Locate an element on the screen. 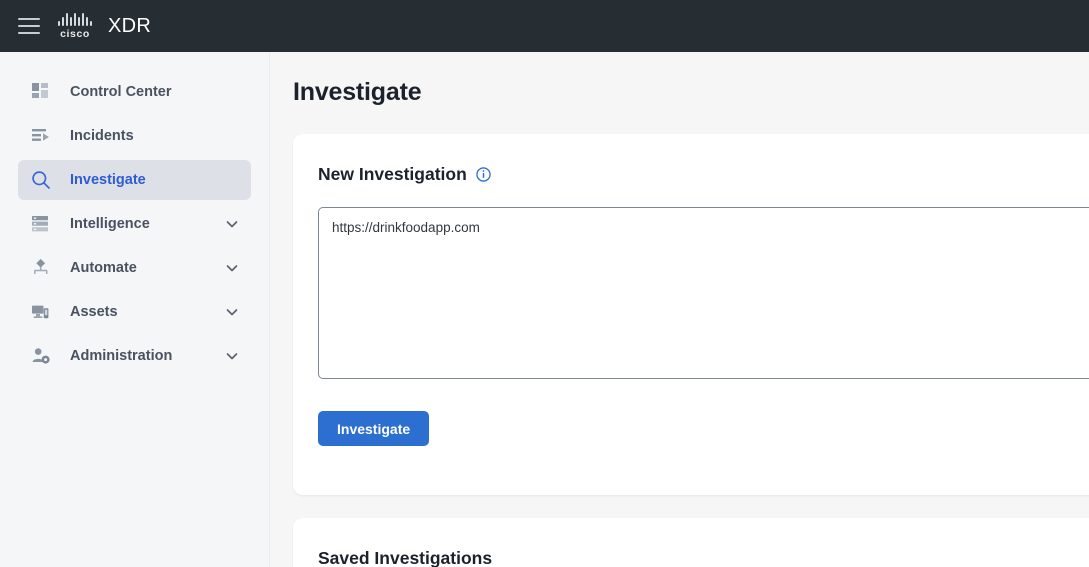  sidebar-item-incidents: Incidents is located at coordinates (134, 136).